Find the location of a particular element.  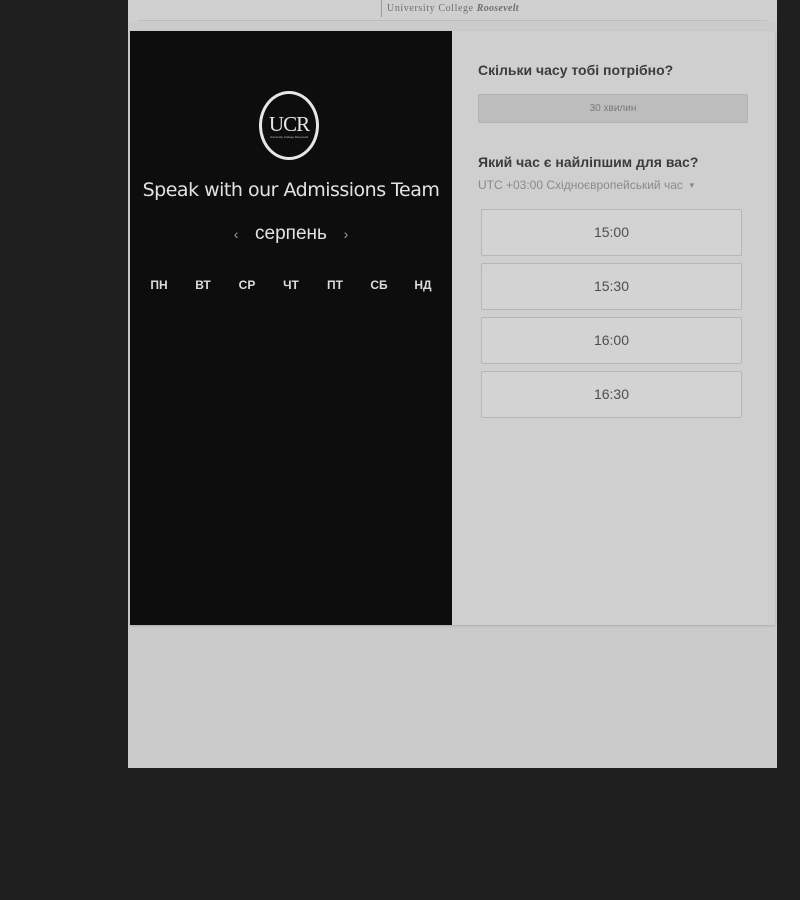

month-navigation: ‹ серпень › is located at coordinates (291, 234).